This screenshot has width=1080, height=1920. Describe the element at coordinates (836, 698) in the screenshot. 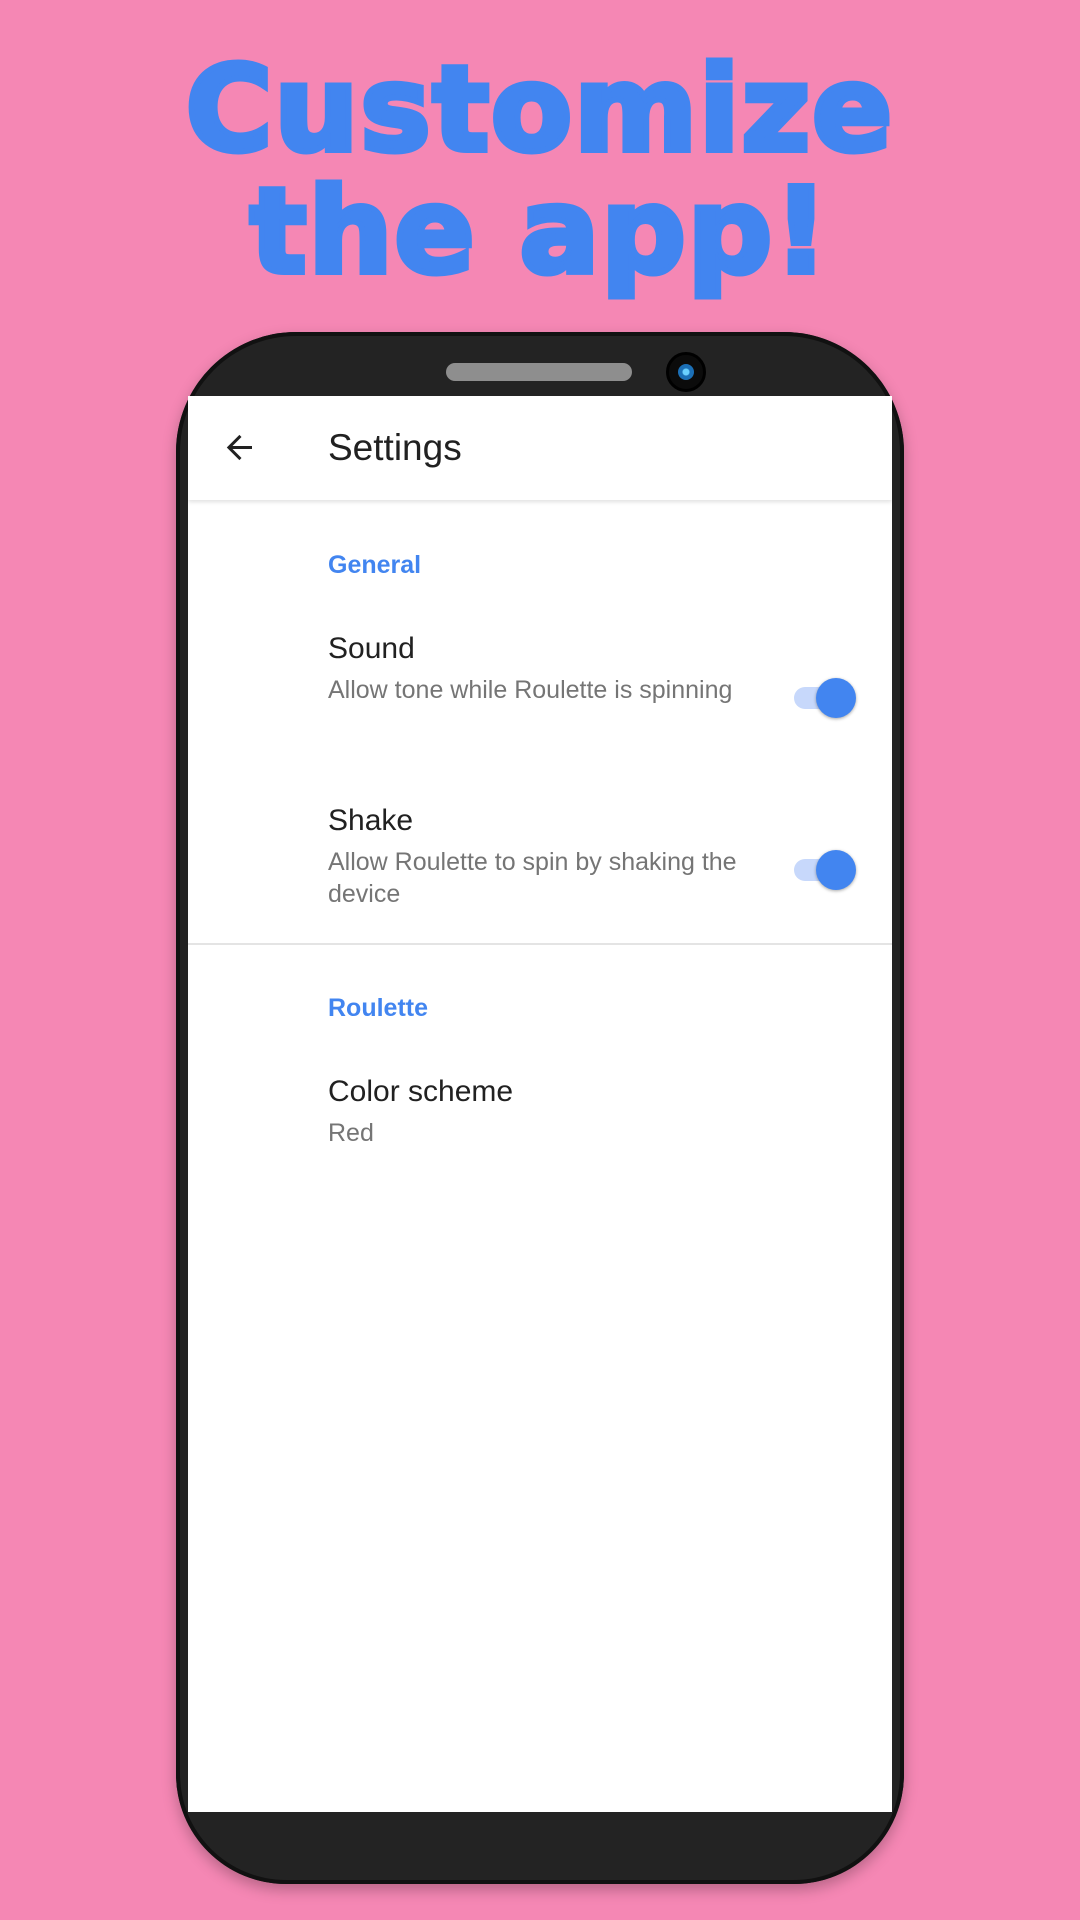

I see `sound-toggle-thumb` at that location.